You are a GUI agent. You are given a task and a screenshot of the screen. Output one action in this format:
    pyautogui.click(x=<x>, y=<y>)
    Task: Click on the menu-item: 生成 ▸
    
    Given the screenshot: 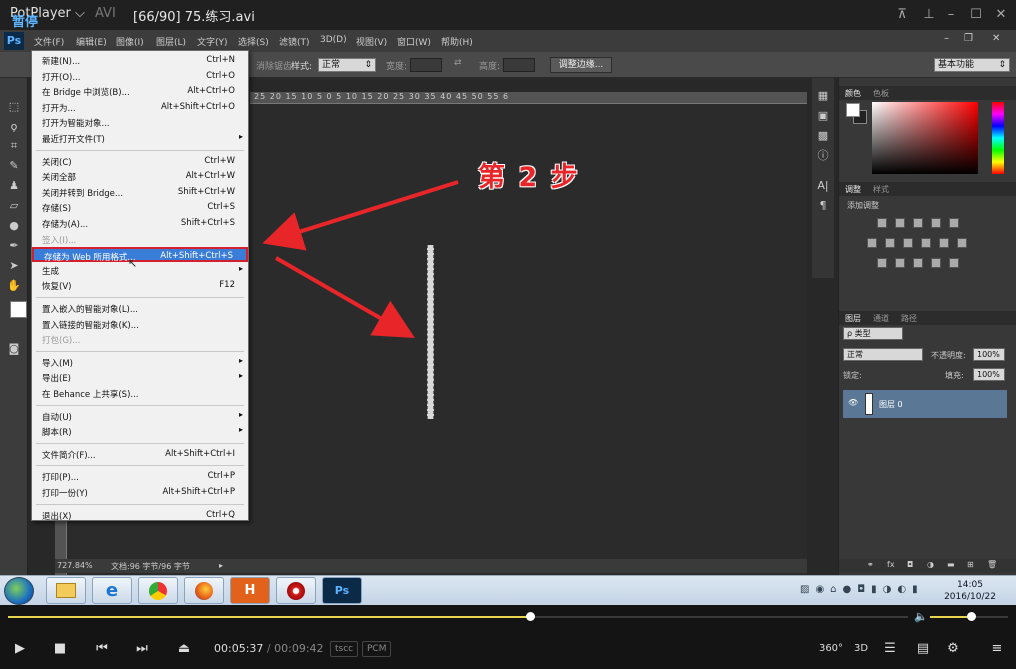 What is the action you would take?
    pyautogui.click(x=140, y=270)
    